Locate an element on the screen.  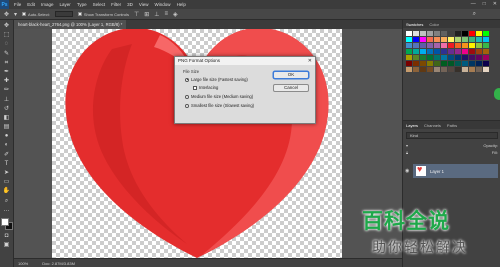
lock-icon: 🔒︎ is located at coordinates (407, 152).